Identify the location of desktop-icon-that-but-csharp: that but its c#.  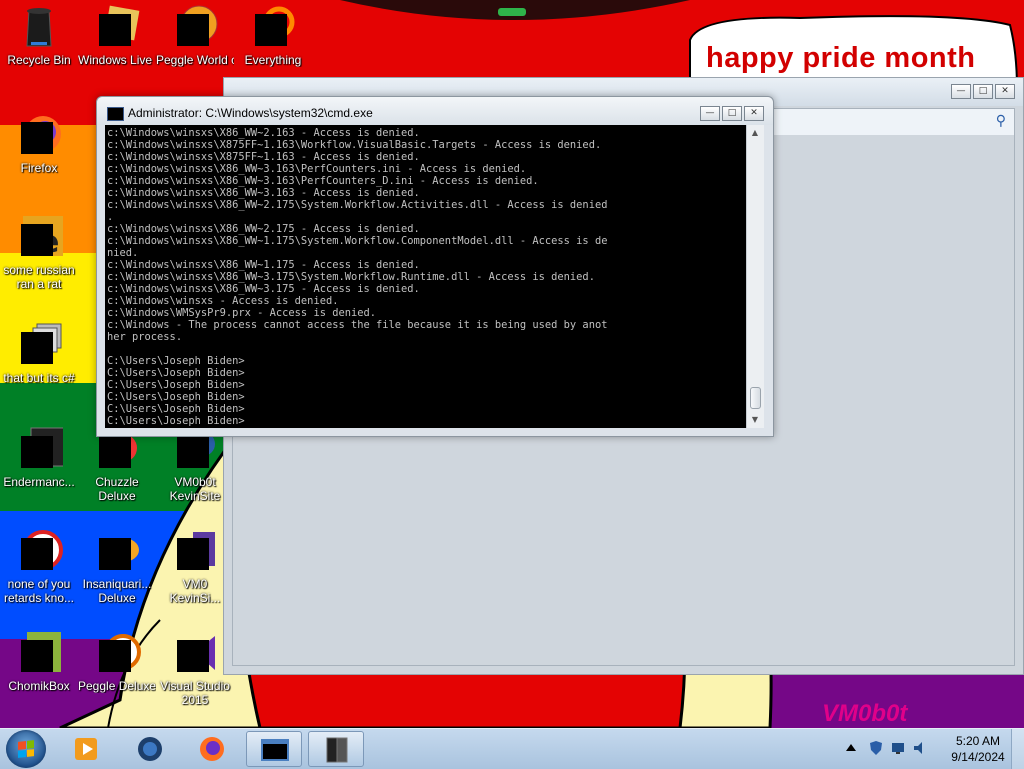
(39, 353).